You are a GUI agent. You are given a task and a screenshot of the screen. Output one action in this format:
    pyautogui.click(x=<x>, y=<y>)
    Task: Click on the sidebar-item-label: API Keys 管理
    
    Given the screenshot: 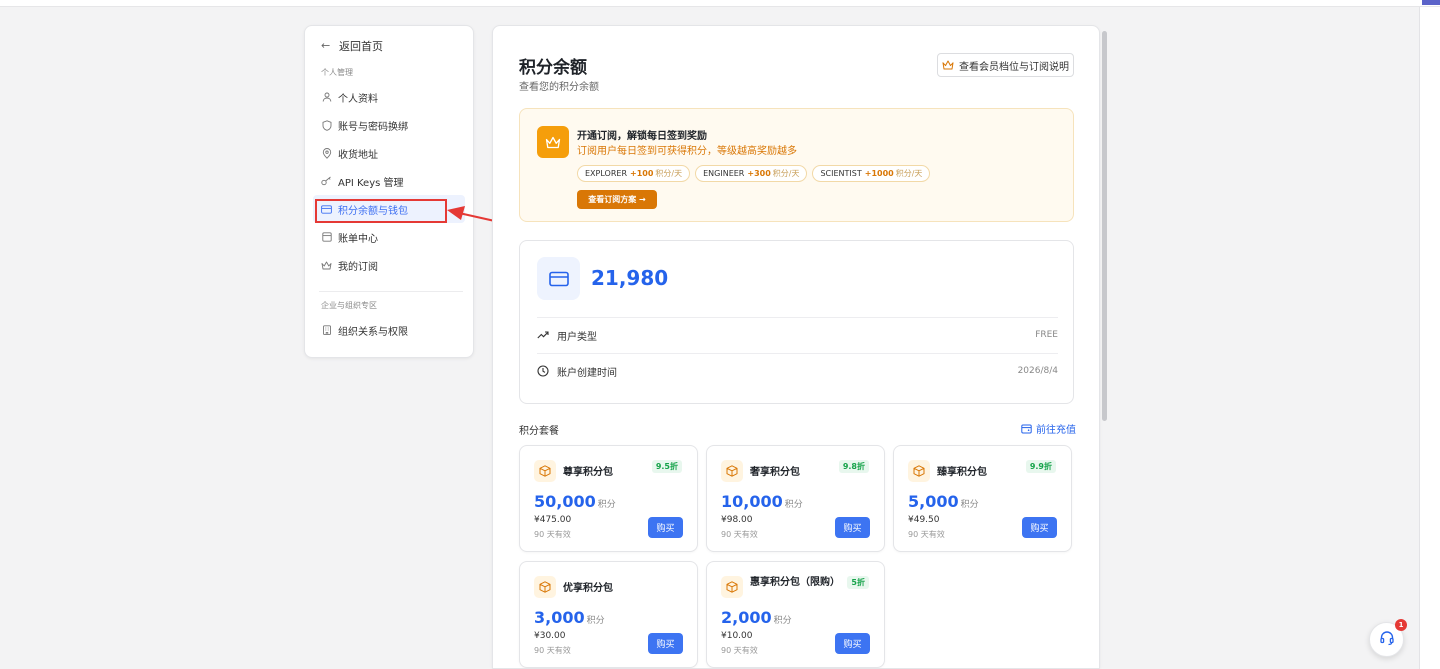 What is the action you would take?
    pyautogui.click(x=371, y=183)
    